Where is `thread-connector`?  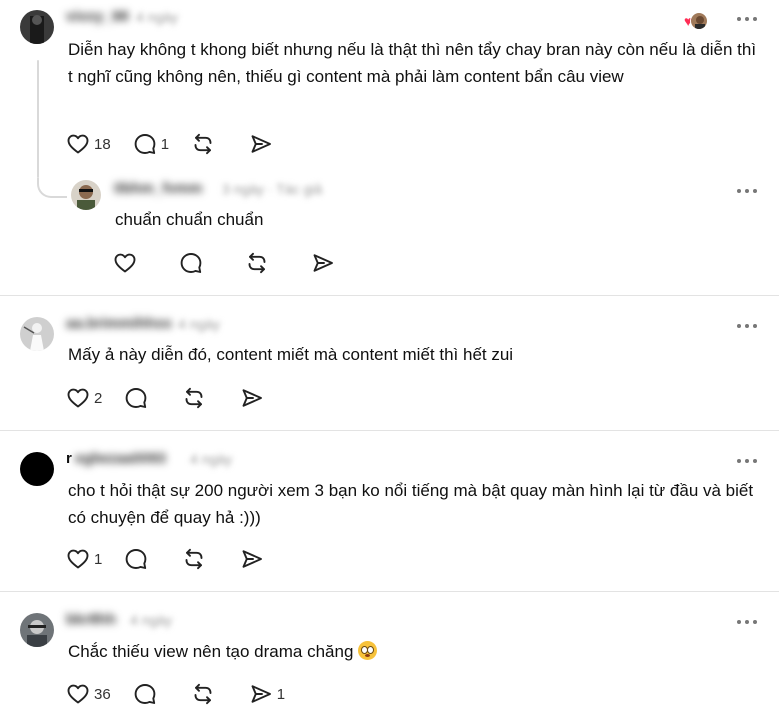
thread-connector is located at coordinates (52, 188).